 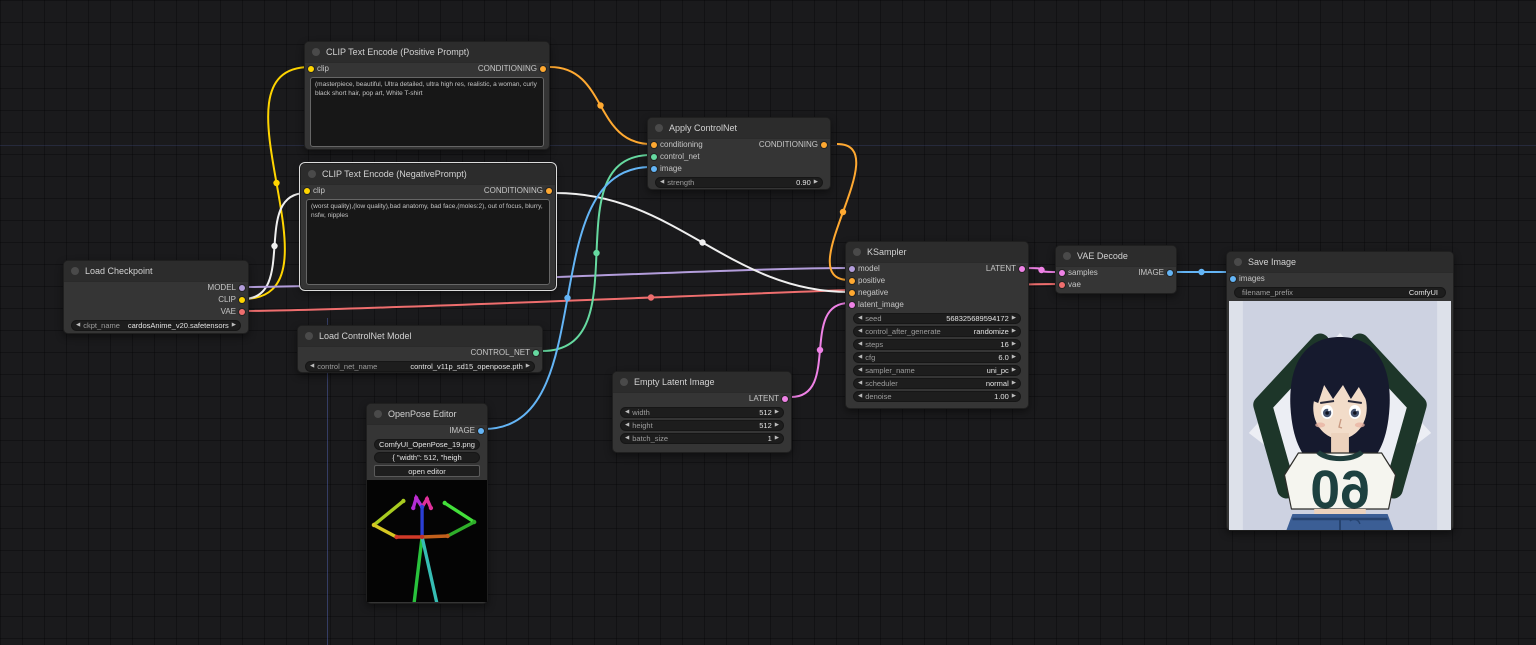 I want to click on node-titlebar: Save Image, so click(x=1340, y=262).